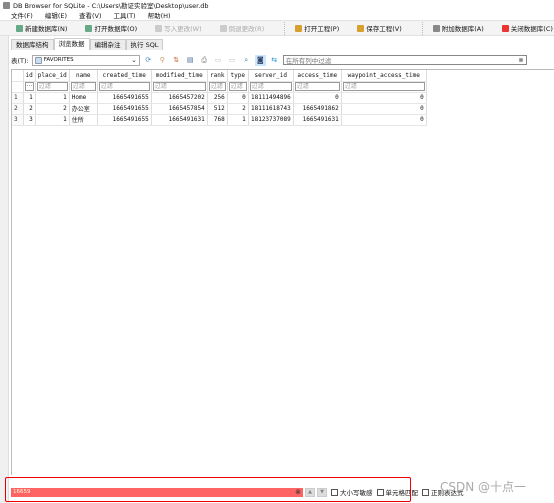 Image resolution: width=554 pixels, height=503 pixels. What do you see at coordinates (83, 98) in the screenshot?
I see `table-cell: Home` at bounding box center [83, 98].